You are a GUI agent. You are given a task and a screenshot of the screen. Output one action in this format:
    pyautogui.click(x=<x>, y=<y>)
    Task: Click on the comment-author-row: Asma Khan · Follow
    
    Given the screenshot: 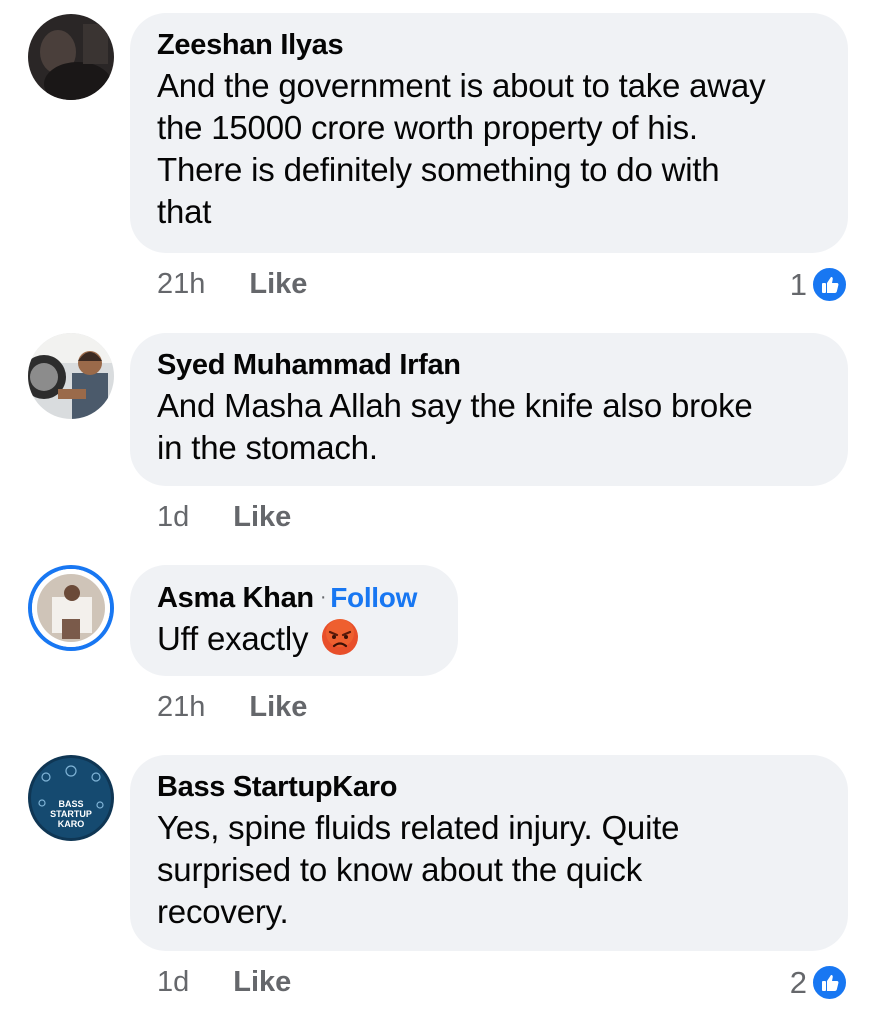 What is the action you would take?
    pyautogui.click(x=293, y=597)
    